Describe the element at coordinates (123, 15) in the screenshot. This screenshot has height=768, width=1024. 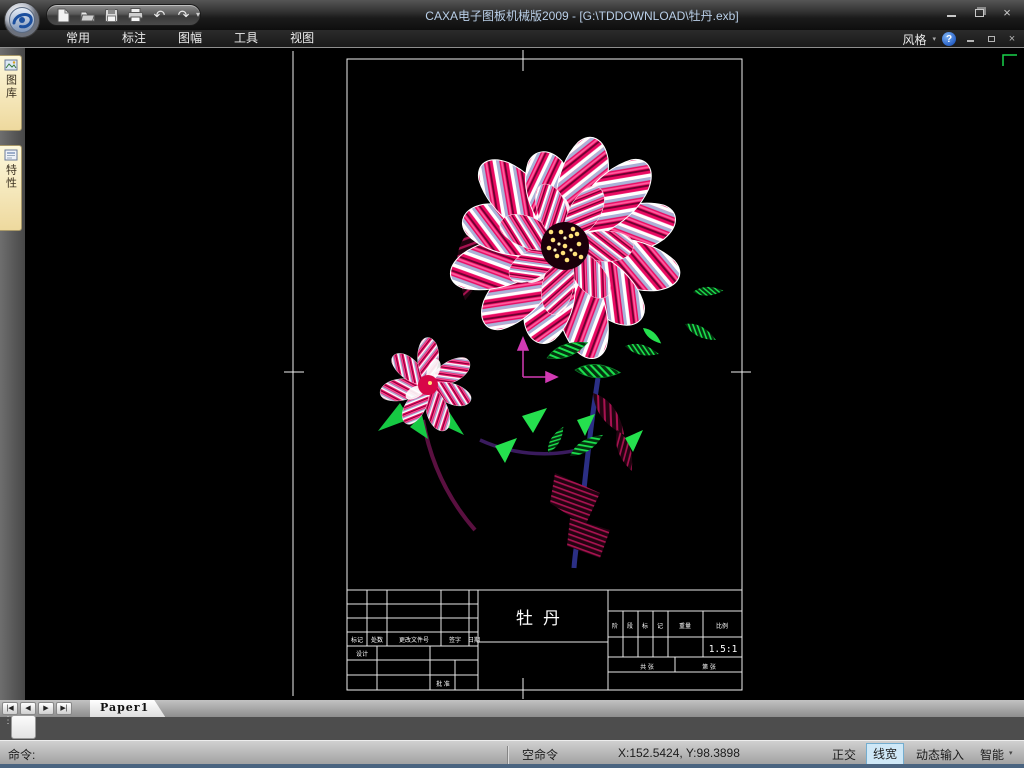
I see `quick-access-toolbar: ↶ ↷` at that location.